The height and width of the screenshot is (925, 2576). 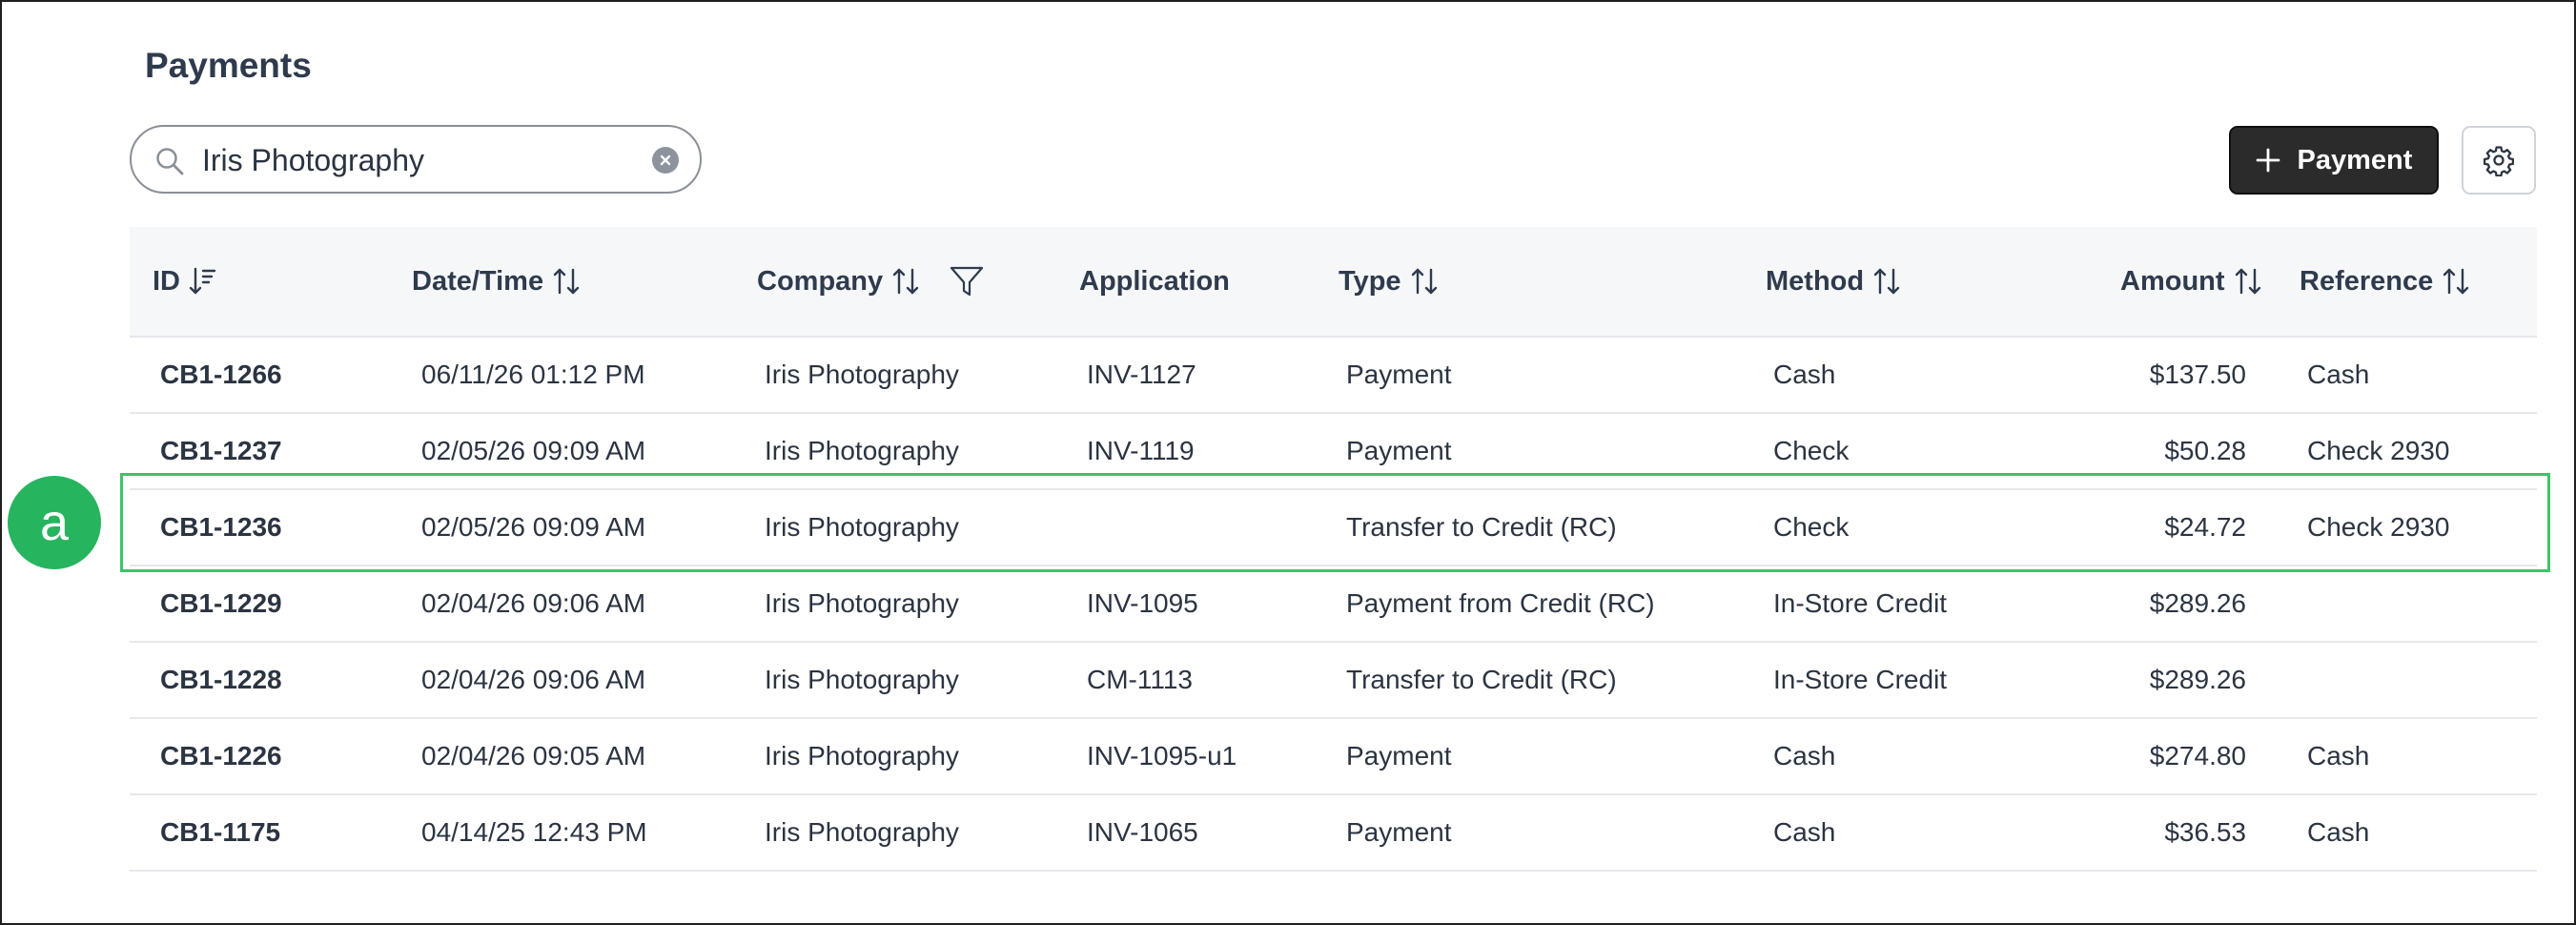 I want to click on cell-type: Payment from Credit (RC), so click(x=1500, y=603).